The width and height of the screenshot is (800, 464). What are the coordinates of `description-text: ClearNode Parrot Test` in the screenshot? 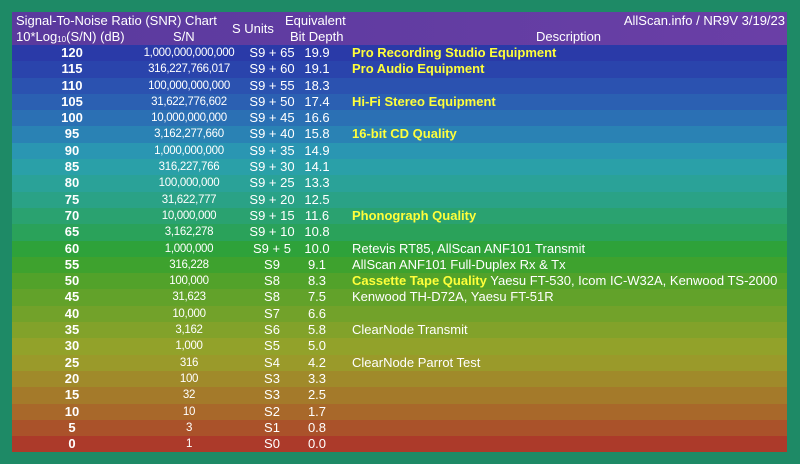 It's located at (416, 362).